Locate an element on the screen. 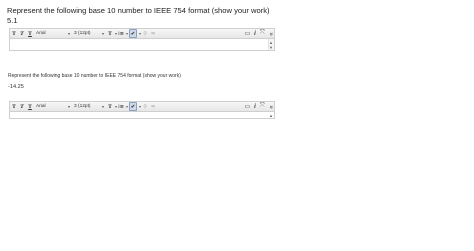 The width and height of the screenshot is (474, 251). answer-editor-2: ▲ is located at coordinates (142, 115).